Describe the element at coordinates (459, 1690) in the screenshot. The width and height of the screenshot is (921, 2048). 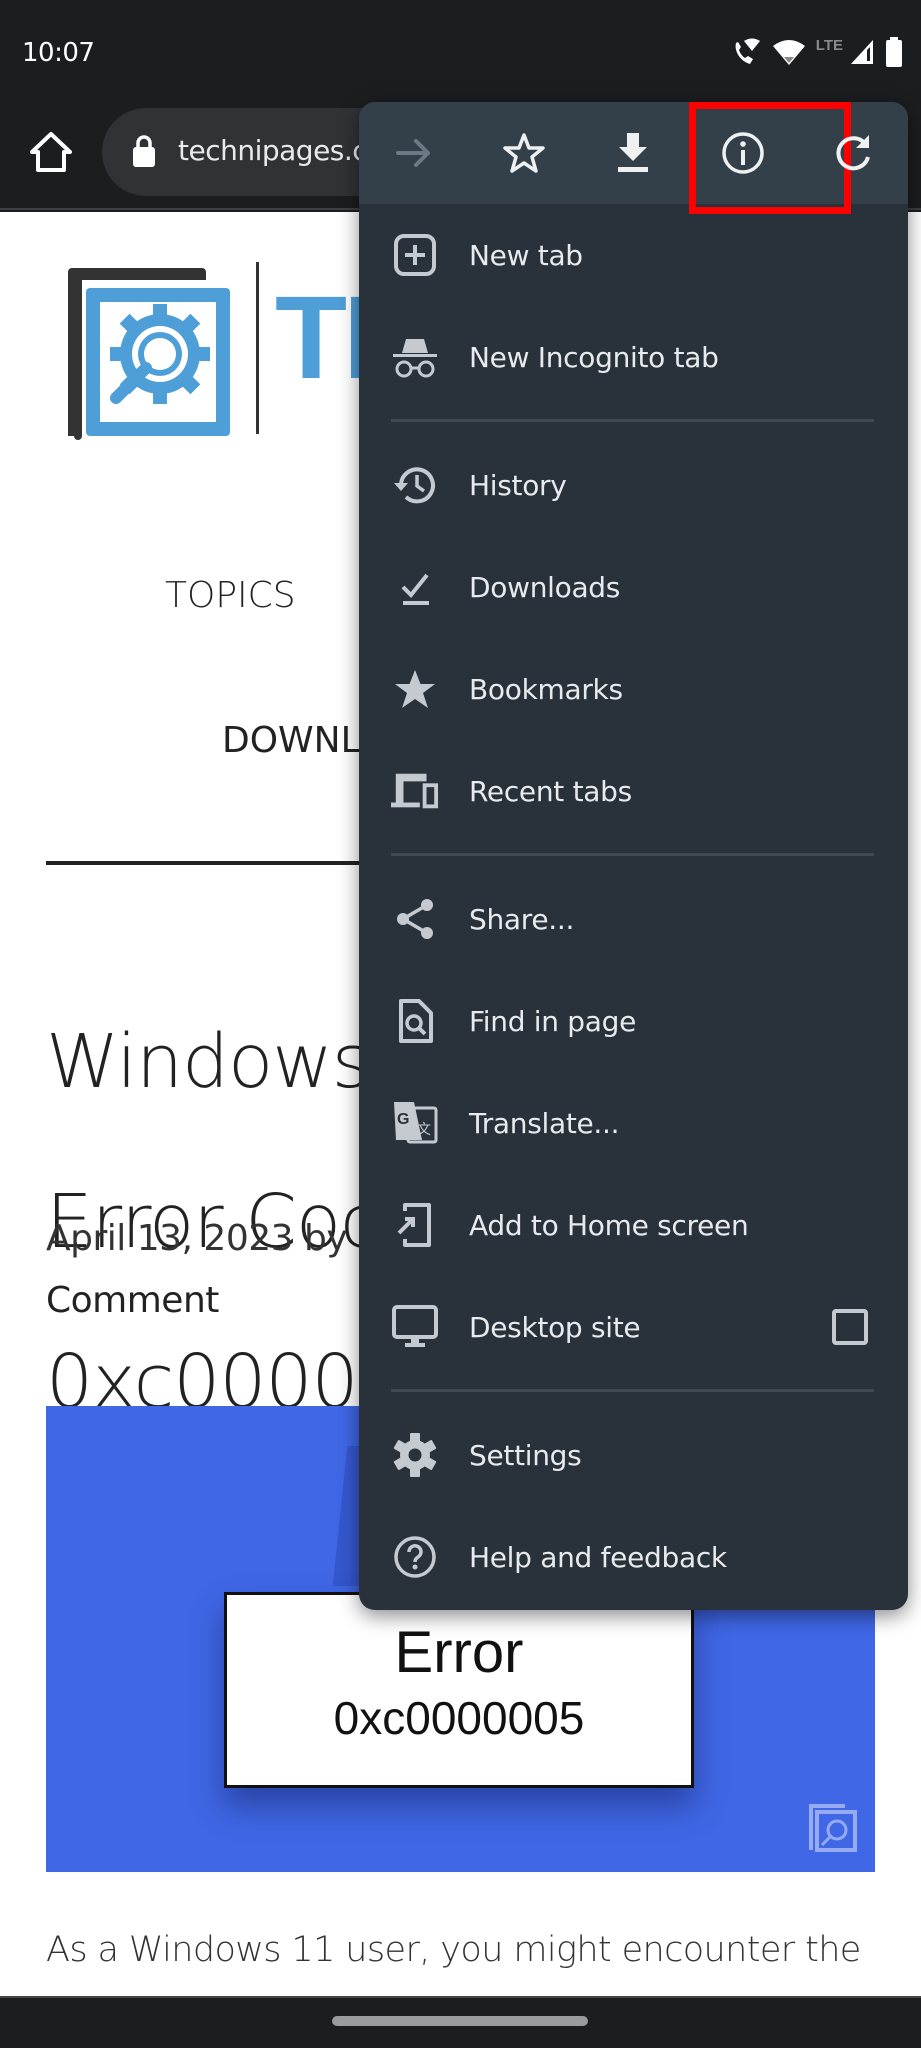
I see `hero-error-box: Error 0xc0000005` at that location.